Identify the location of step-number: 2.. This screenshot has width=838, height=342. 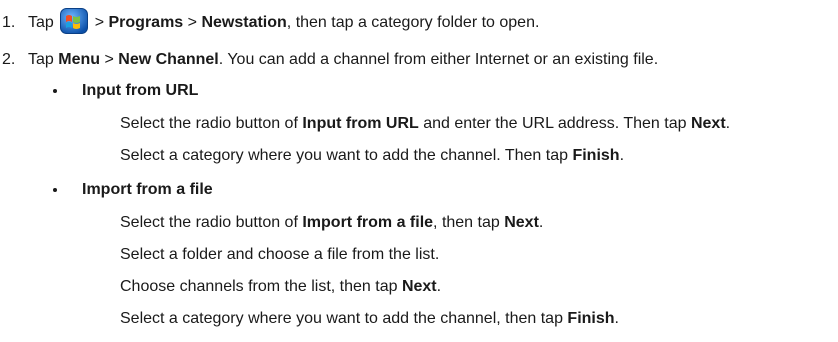
(9, 59).